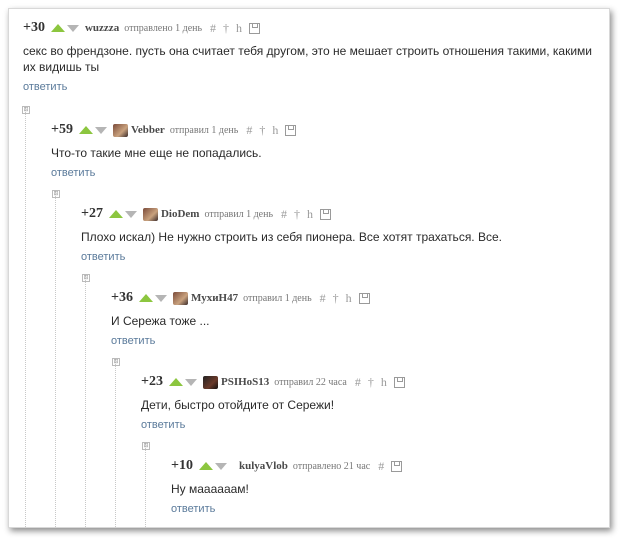  I want to click on comment-author: wuzzza, so click(102, 28).